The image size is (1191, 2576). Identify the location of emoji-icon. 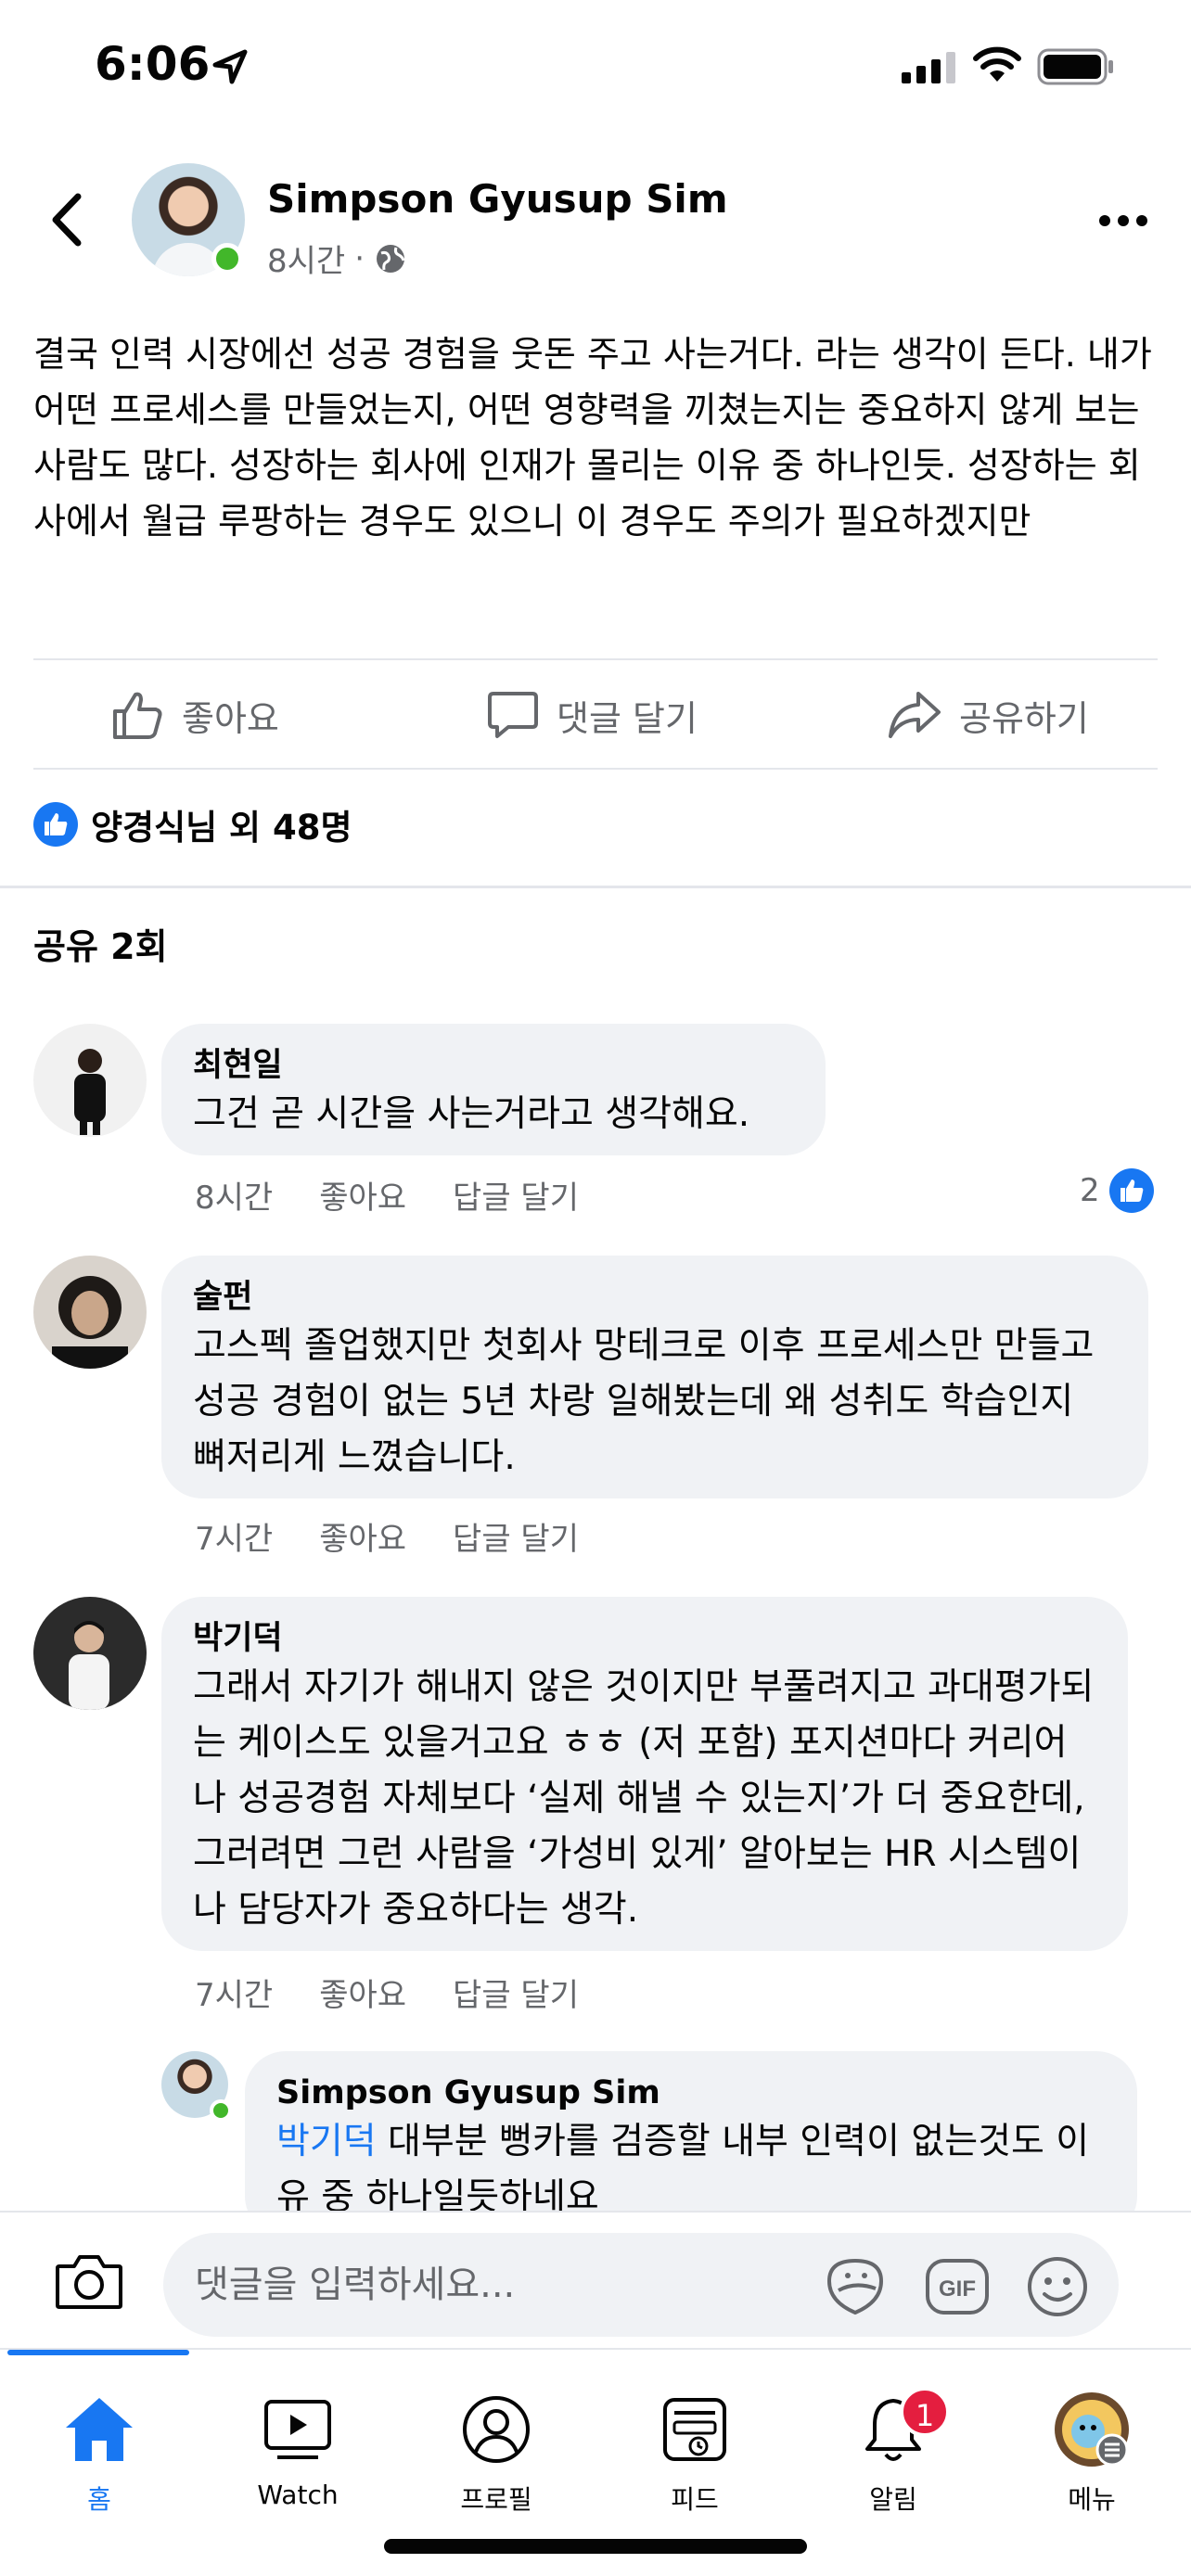
(1058, 2286).